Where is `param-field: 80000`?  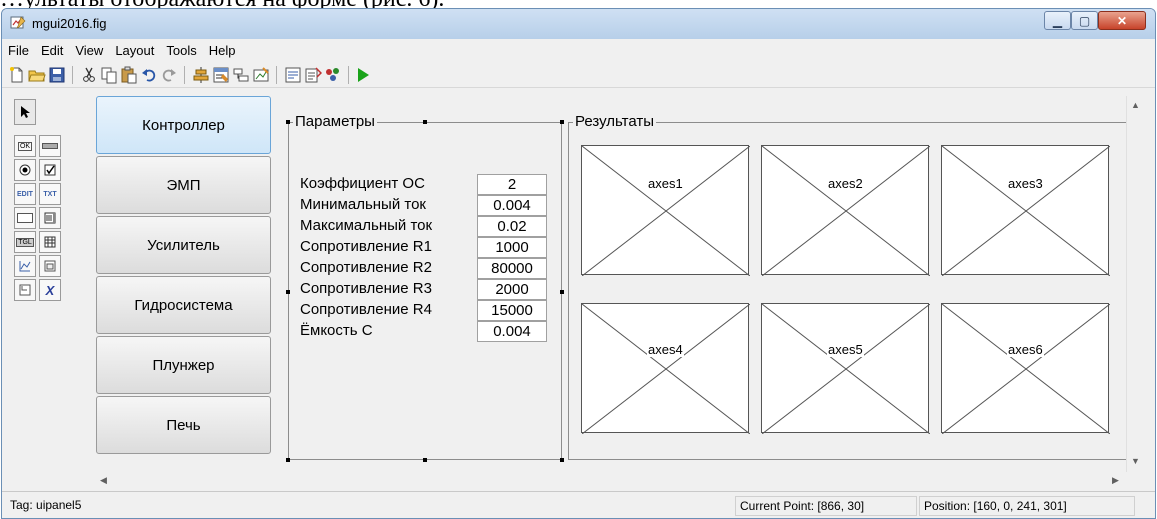 param-field: 80000 is located at coordinates (512, 268).